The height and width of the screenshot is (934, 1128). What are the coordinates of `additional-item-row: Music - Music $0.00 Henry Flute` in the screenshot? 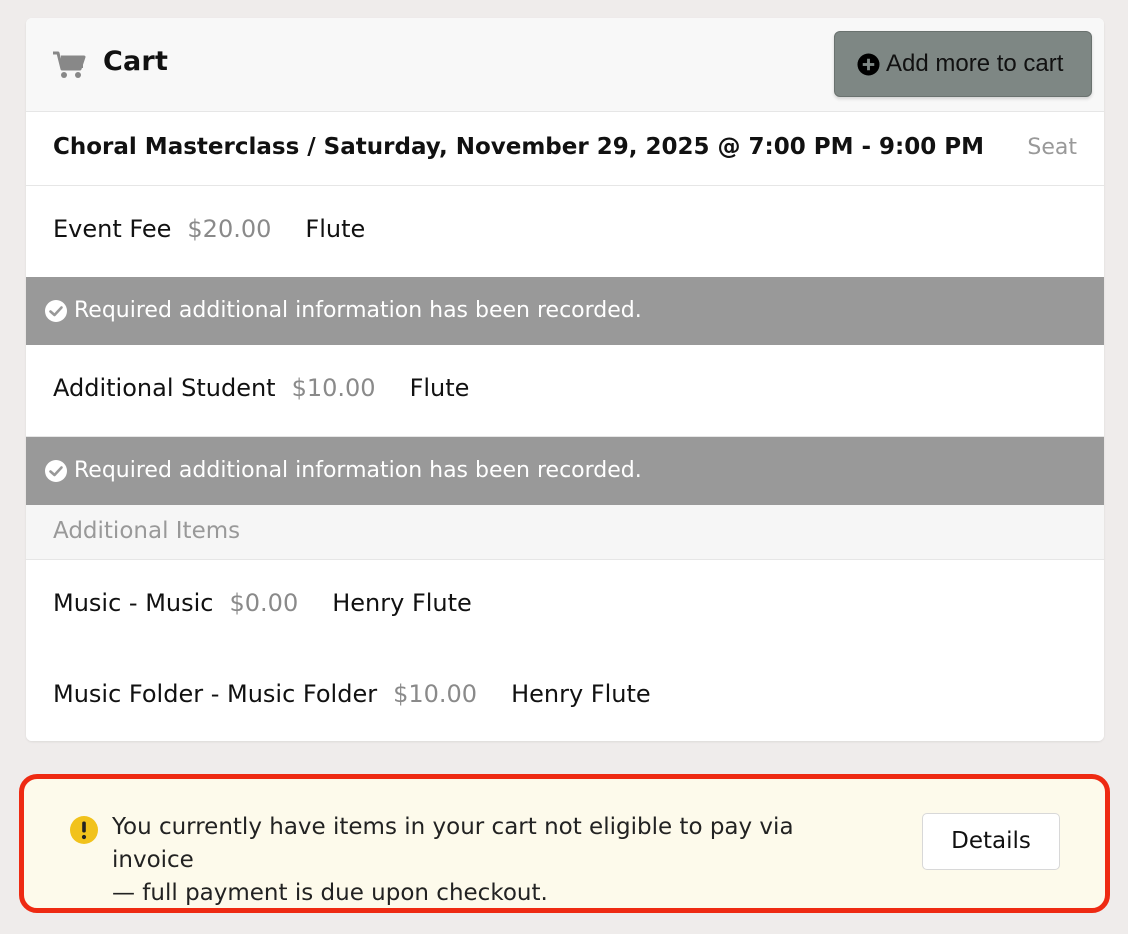 It's located at (565, 606).